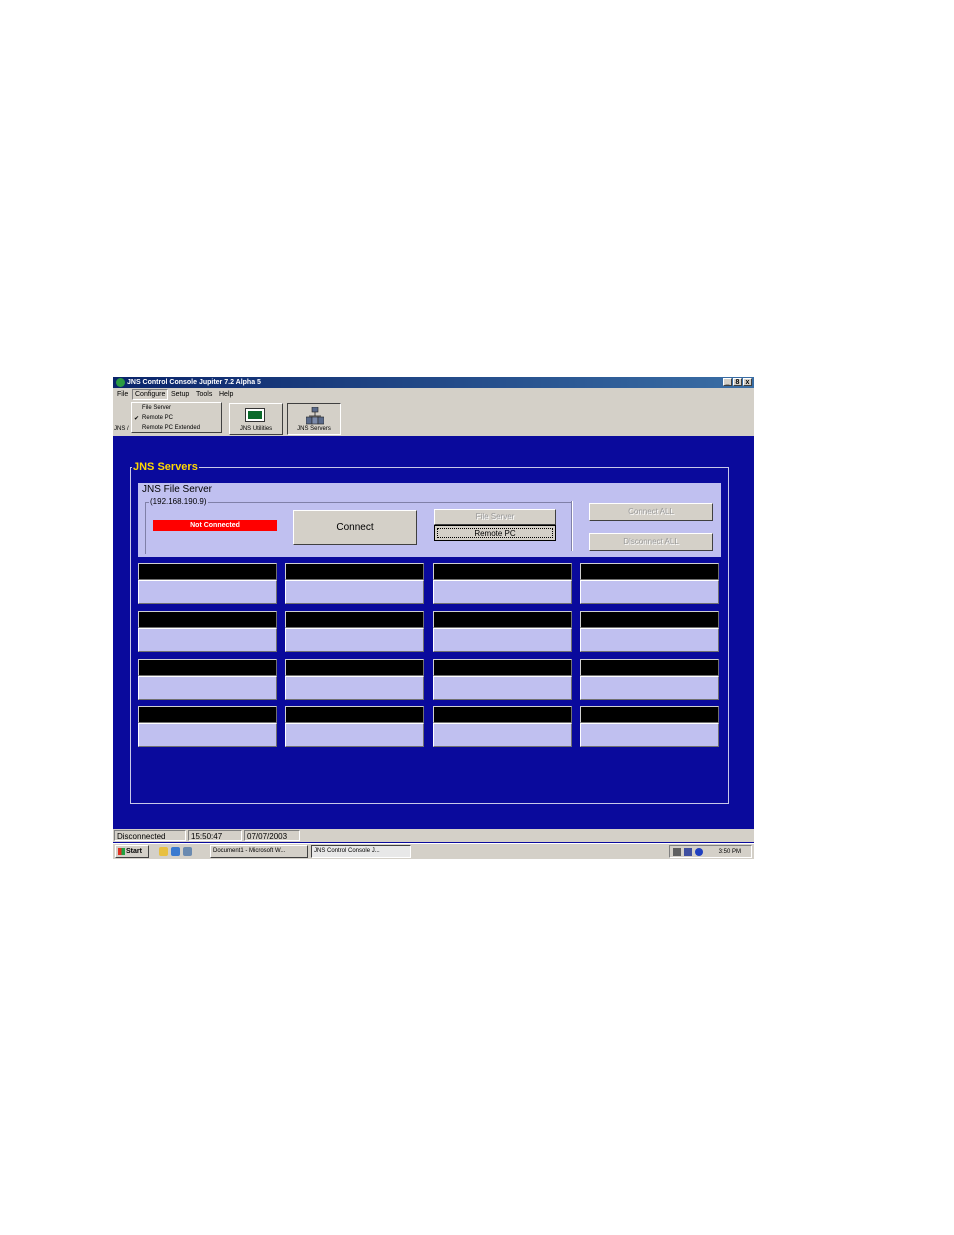 This screenshot has width=954, height=1235. What do you see at coordinates (156, 408) in the screenshot?
I see `menu-item-file-server: File Server` at bounding box center [156, 408].